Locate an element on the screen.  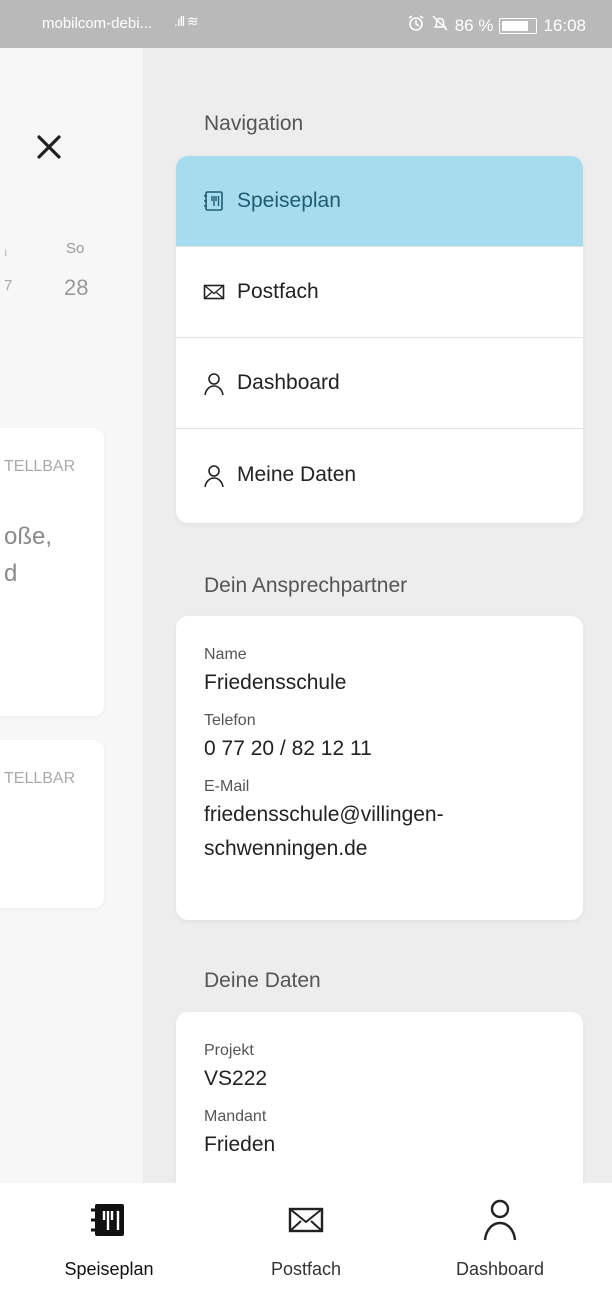
nav-item-meine-daten: Meine Daten is located at coordinates (379, 474).